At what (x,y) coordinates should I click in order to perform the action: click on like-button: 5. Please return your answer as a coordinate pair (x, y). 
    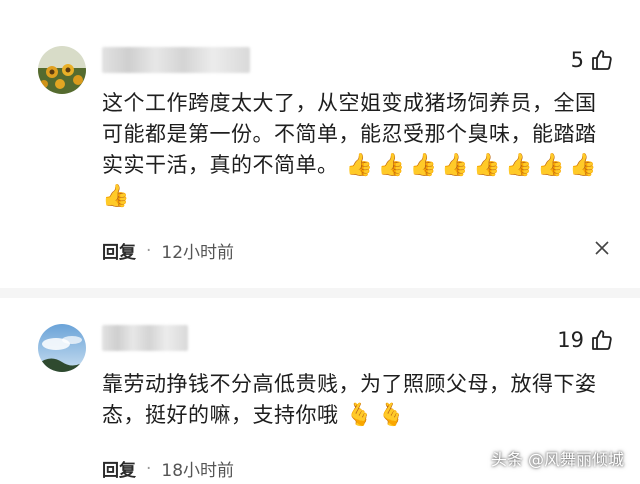
    Looking at the image, I should click on (592, 60).